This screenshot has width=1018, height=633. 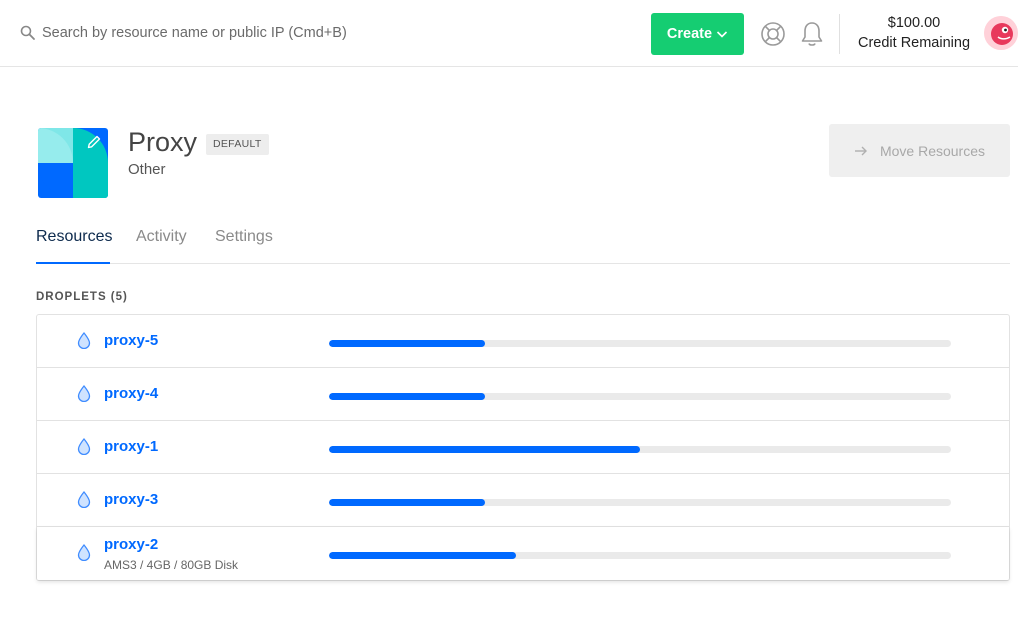 I want to click on avatar-image, so click(x=1001, y=33).